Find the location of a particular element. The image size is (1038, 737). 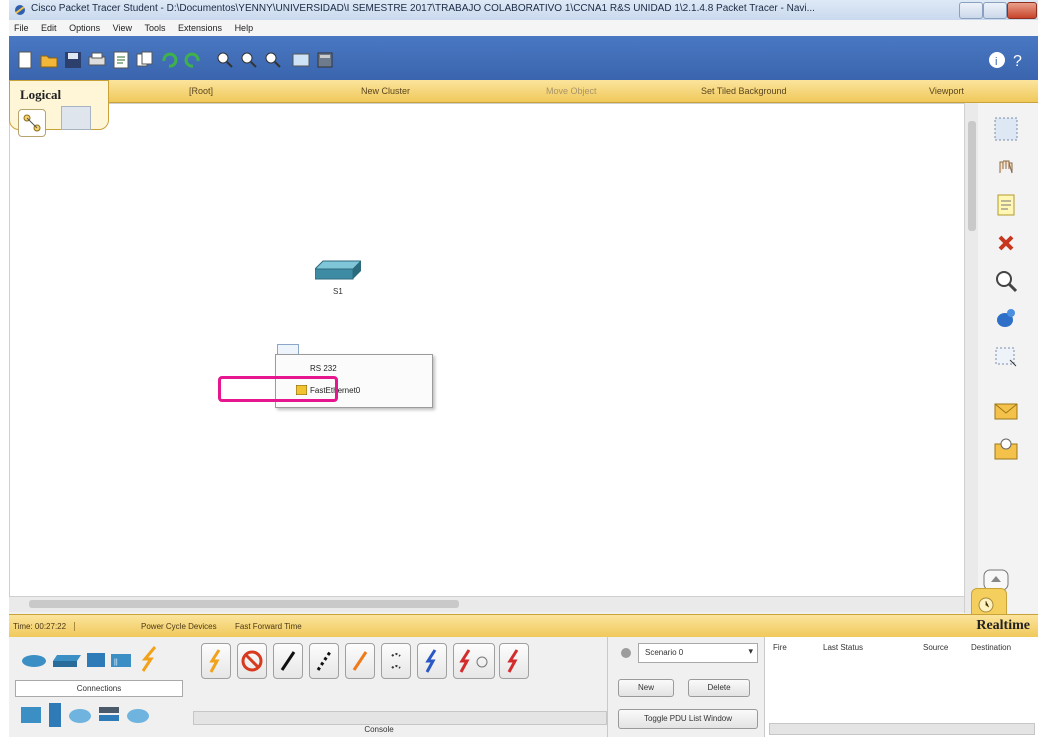

serial-dce-icon is located at coordinates (473, 661).